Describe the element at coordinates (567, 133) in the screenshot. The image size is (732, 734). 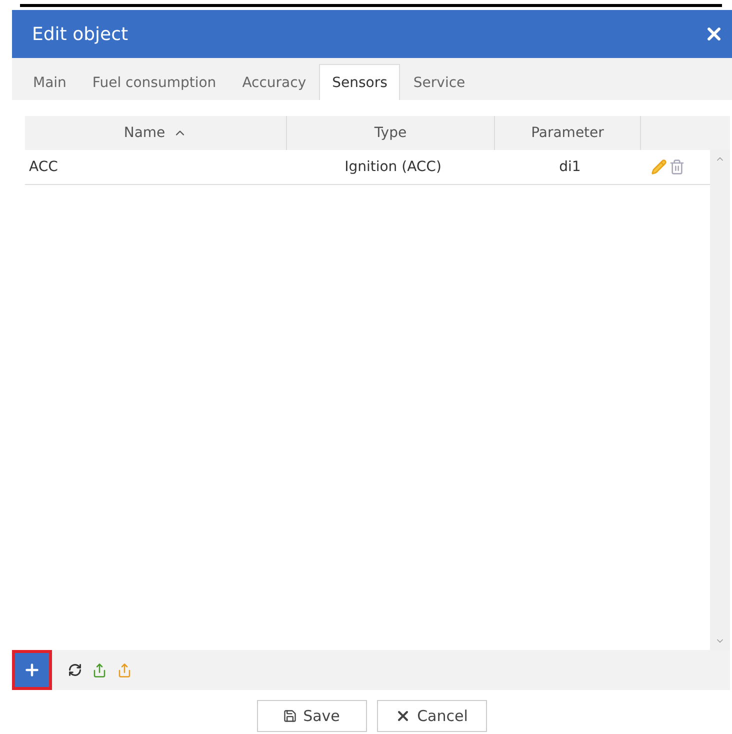
I see `column-header: Parameter` at that location.